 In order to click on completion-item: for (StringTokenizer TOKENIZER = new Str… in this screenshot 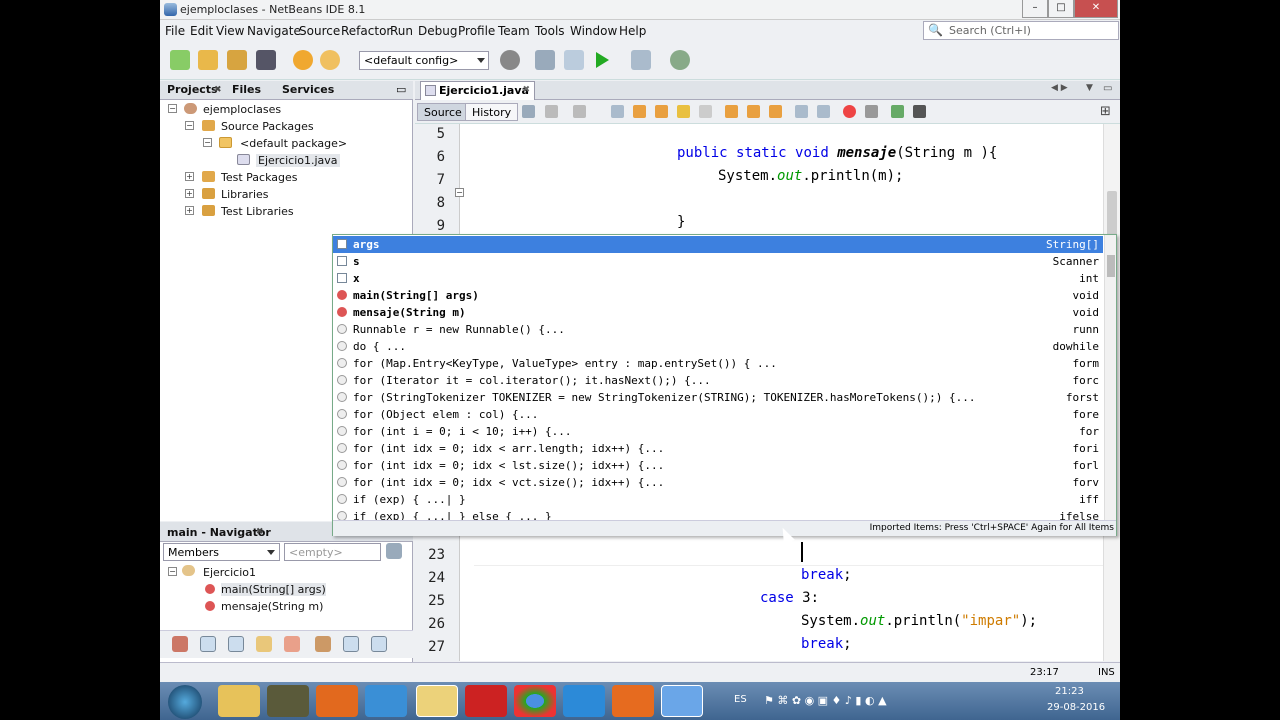, I will do `click(718, 397)`.